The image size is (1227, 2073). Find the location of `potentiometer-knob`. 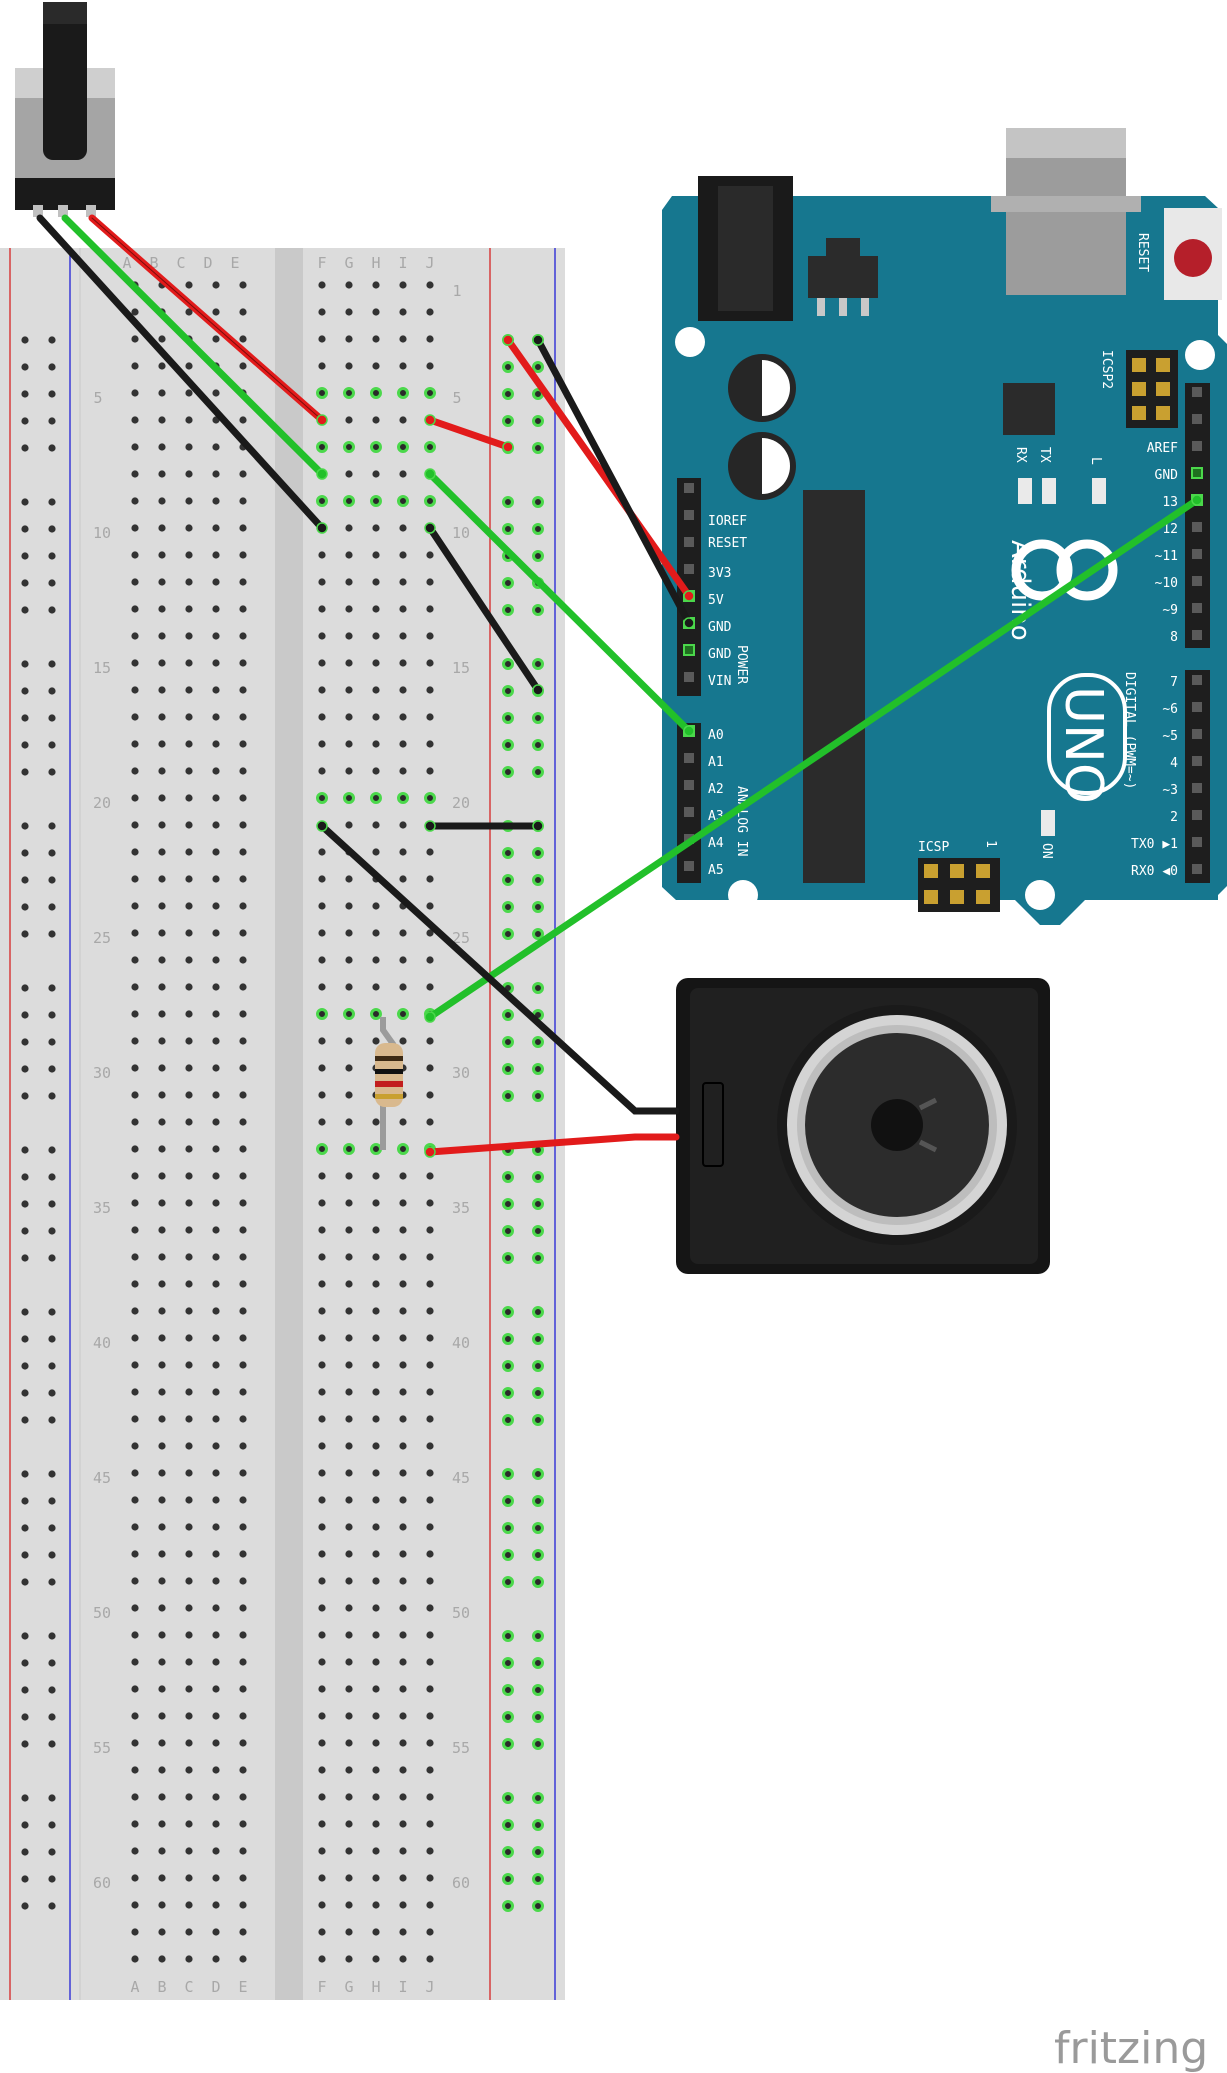

potentiometer-knob is located at coordinates (65, 85).